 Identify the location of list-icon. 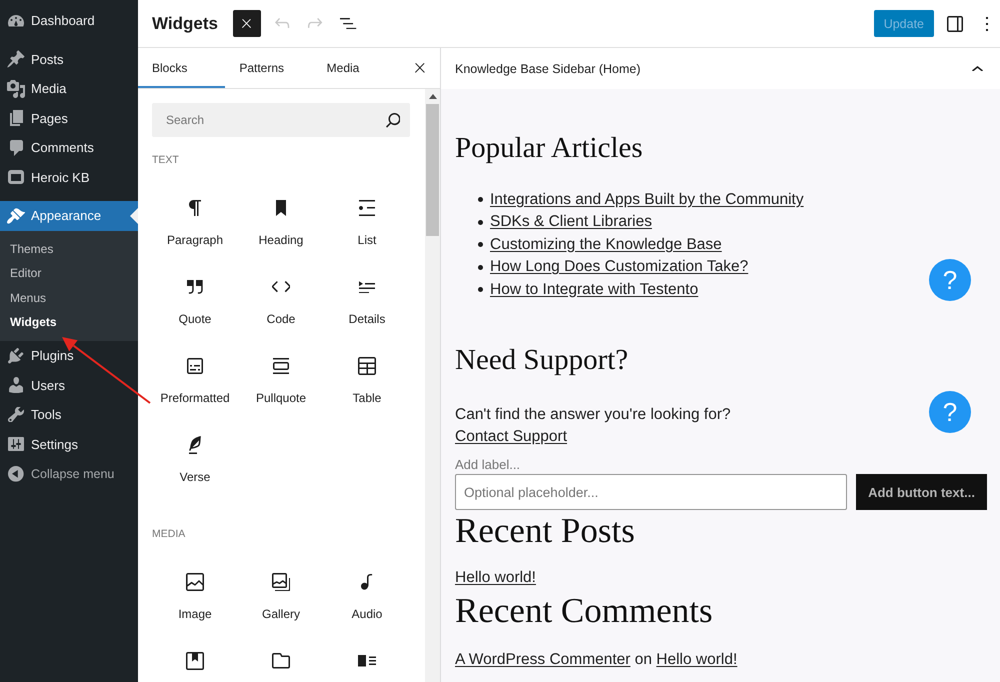
(367, 208).